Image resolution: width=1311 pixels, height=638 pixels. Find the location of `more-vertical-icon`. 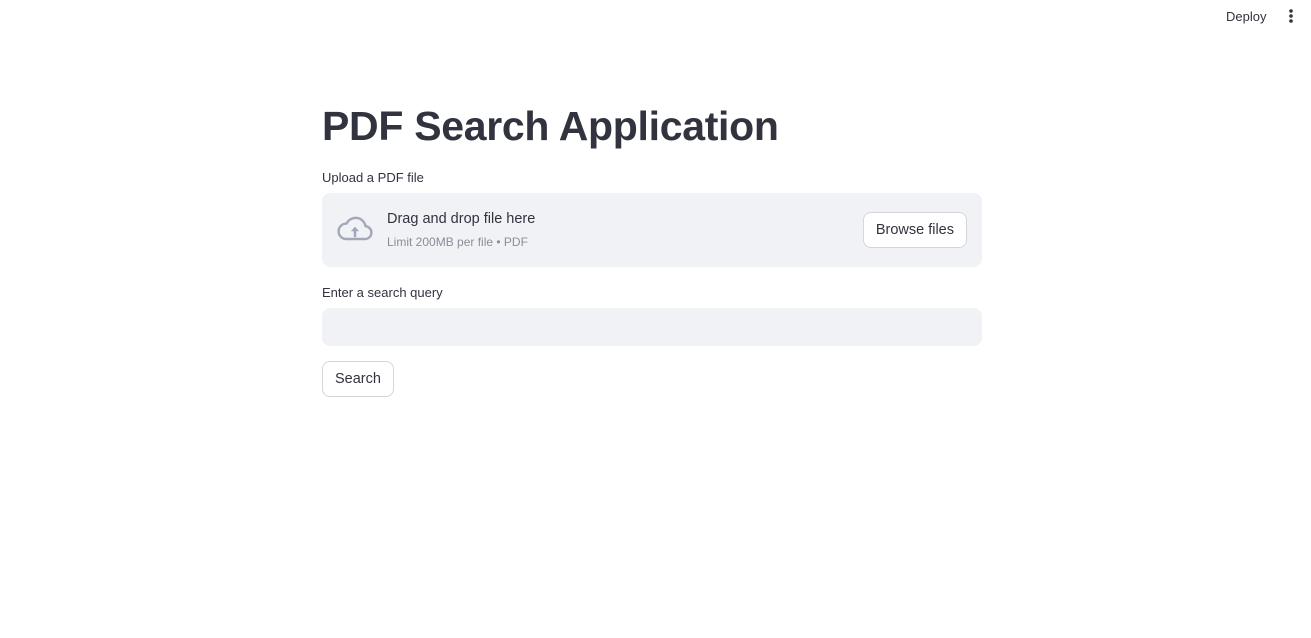

more-vertical-icon is located at coordinates (1291, 16).